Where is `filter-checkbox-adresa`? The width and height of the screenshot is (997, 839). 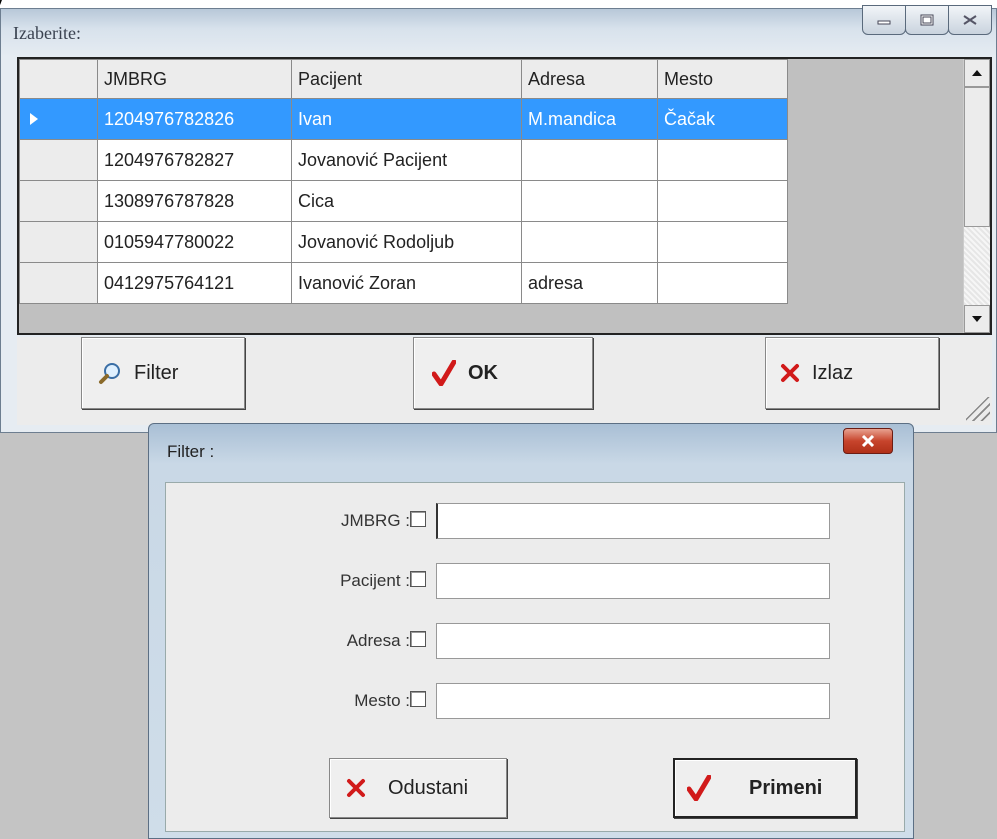 filter-checkbox-adresa is located at coordinates (418, 639).